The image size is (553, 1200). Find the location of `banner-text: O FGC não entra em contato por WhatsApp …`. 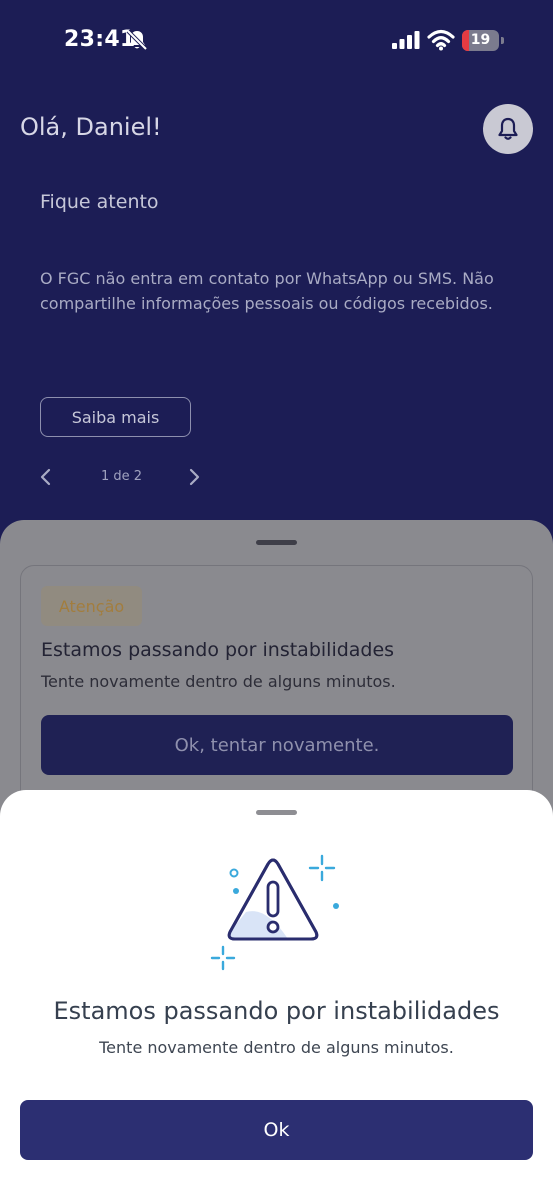

banner-text: O FGC não entra em contato por WhatsApp … is located at coordinates (267, 291).